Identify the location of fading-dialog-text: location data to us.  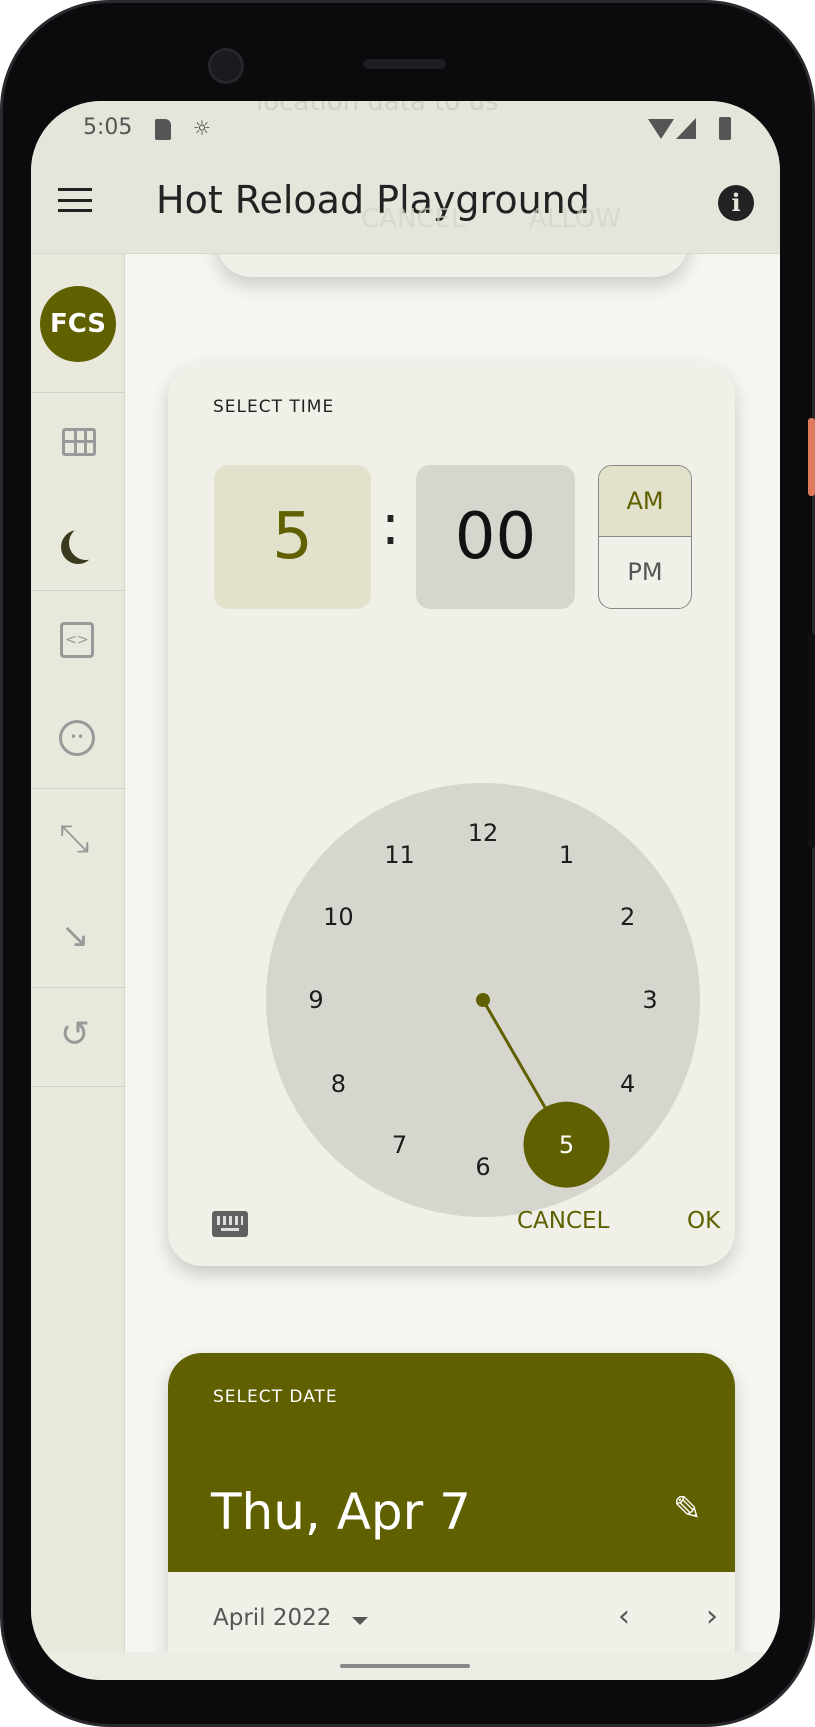
(377, 109).